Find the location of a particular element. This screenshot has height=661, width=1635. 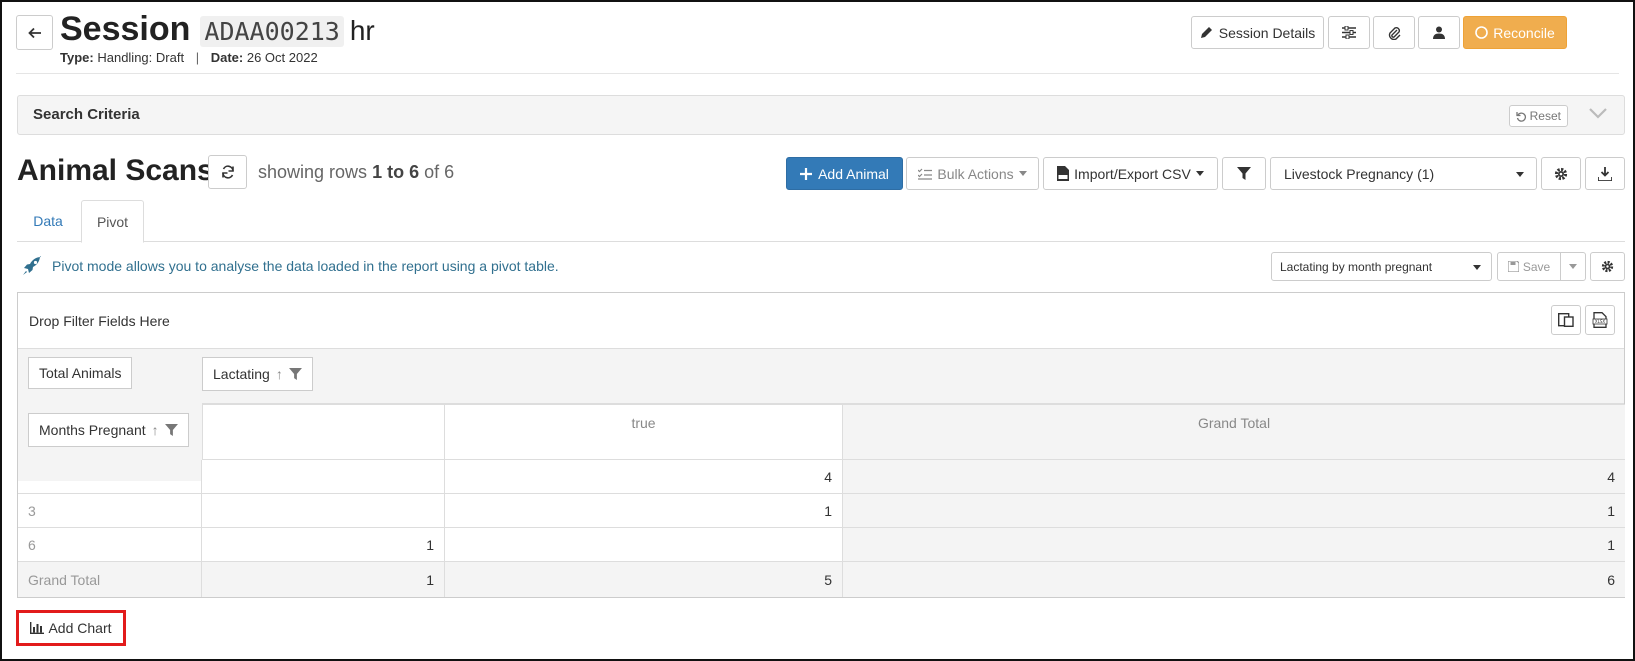

user-button is located at coordinates (1439, 32).